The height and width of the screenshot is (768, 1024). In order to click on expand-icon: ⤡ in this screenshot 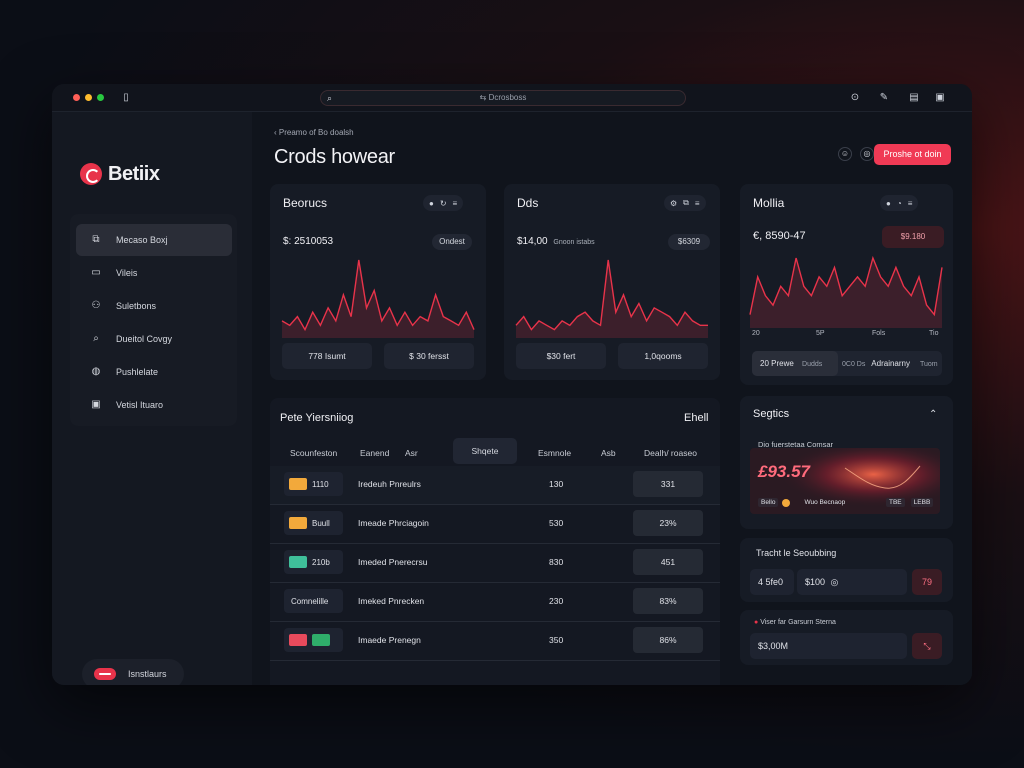, I will do `click(927, 646)`.